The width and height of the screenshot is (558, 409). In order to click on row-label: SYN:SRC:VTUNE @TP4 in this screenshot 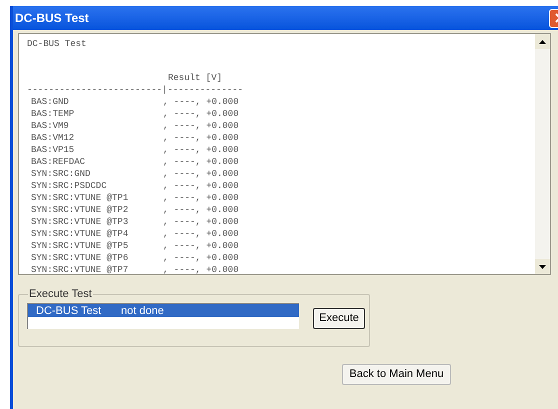, I will do `click(80, 234)`.